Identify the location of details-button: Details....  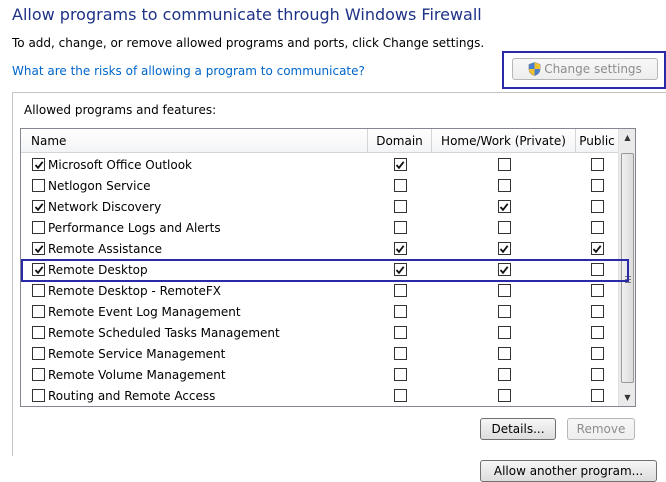
(518, 429).